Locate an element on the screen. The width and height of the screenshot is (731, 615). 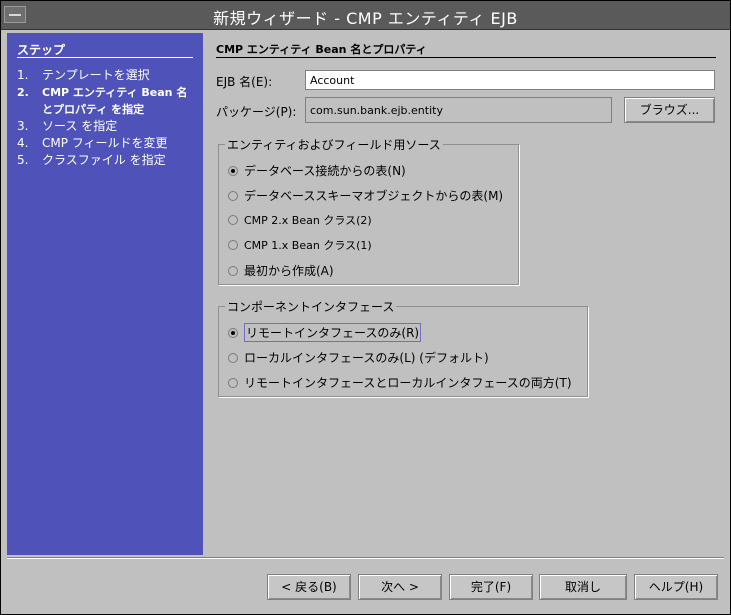
interface-radio-local: ローカルインタフェースのみ(L) (デフォルト) is located at coordinates (358, 357).